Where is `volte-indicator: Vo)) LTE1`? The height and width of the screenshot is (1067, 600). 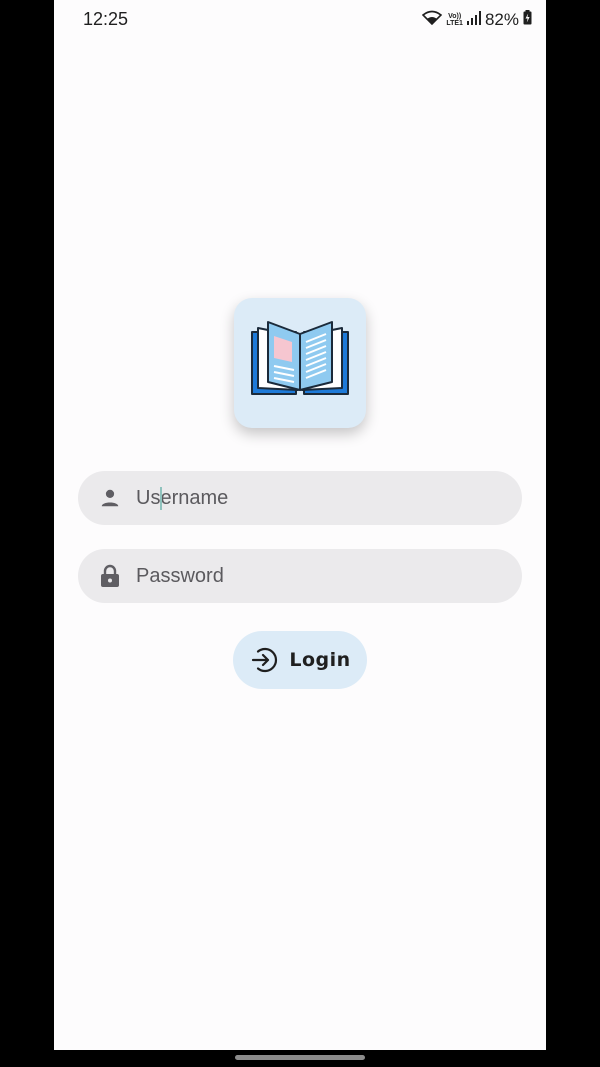 volte-indicator: Vo)) LTE1 is located at coordinates (454, 20).